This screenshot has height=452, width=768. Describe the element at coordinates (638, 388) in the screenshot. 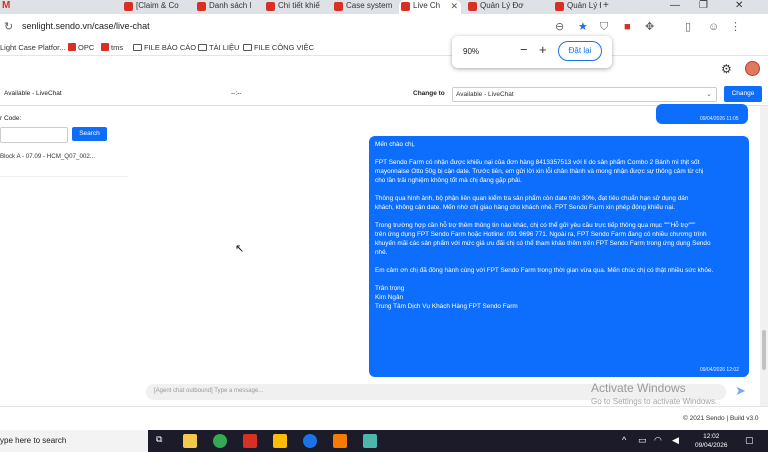

I see `activate-windows-title: Activate Windows` at that location.